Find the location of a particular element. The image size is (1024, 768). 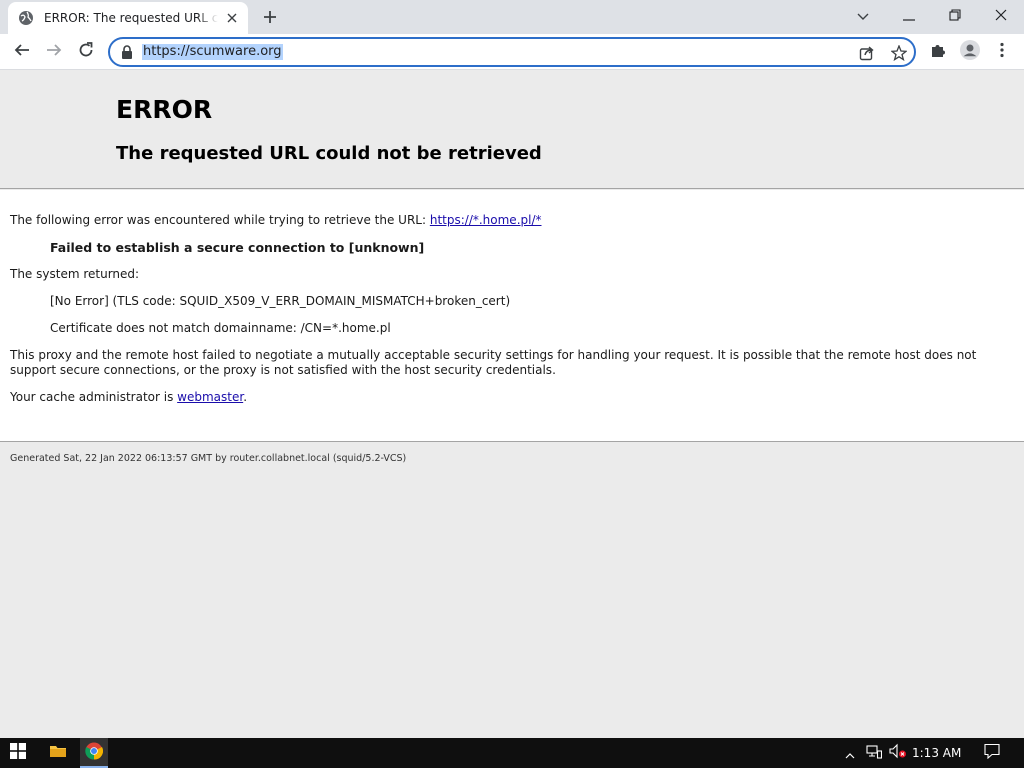

notification-icon is located at coordinates (992, 753).